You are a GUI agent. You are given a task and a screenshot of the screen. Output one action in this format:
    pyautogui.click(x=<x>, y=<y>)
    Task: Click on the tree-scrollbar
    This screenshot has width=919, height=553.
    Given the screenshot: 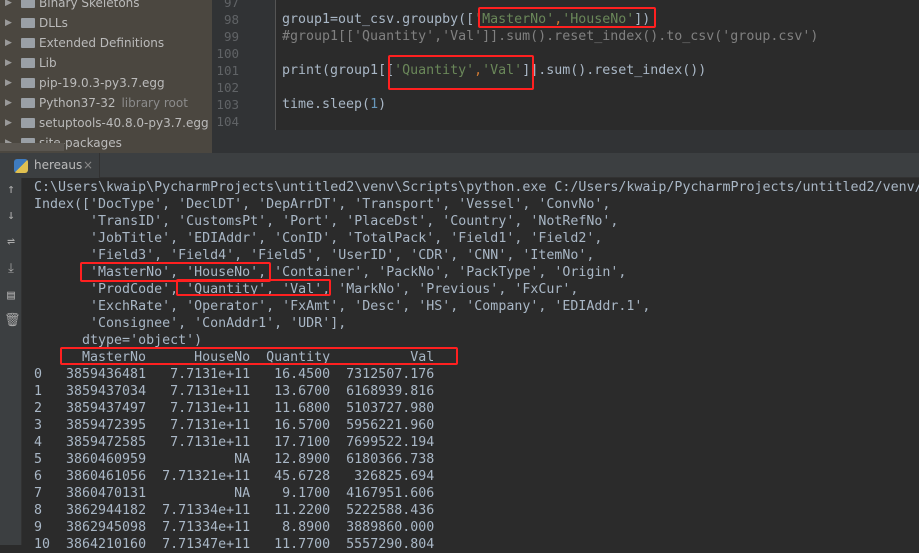 What is the action you would take?
    pyautogui.click(x=32, y=147)
    